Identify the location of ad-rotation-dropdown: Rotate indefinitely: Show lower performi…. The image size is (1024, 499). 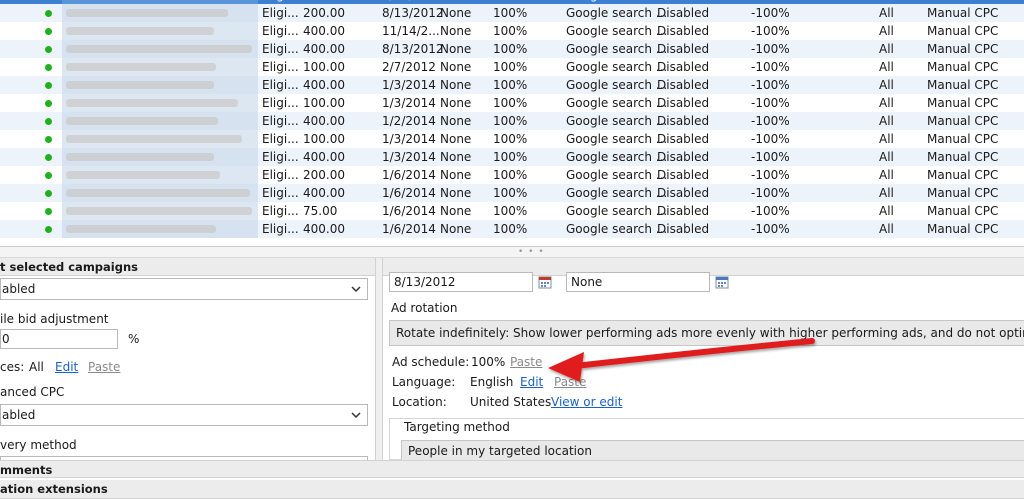
(706, 333).